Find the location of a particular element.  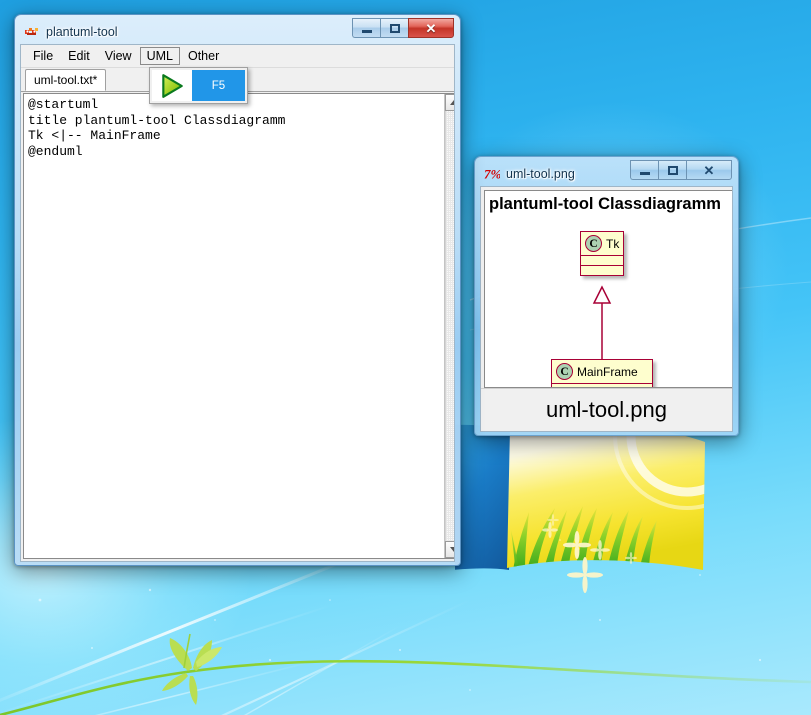

uml-menu-item-run: F5 is located at coordinates (198, 85).